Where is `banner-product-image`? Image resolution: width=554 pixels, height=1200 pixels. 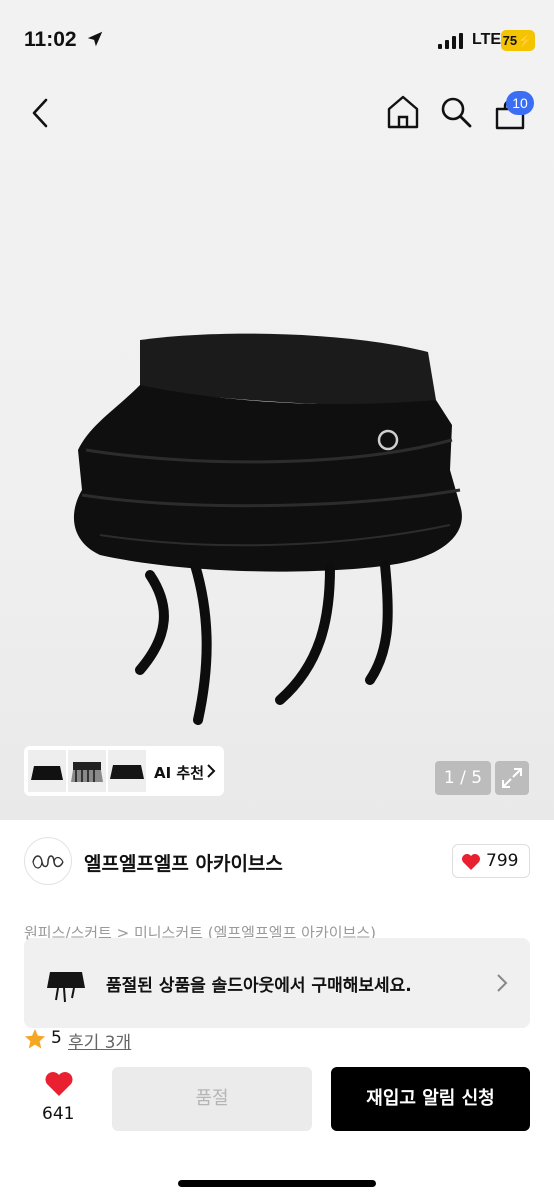
banner-product-image is located at coordinates (66, 987).